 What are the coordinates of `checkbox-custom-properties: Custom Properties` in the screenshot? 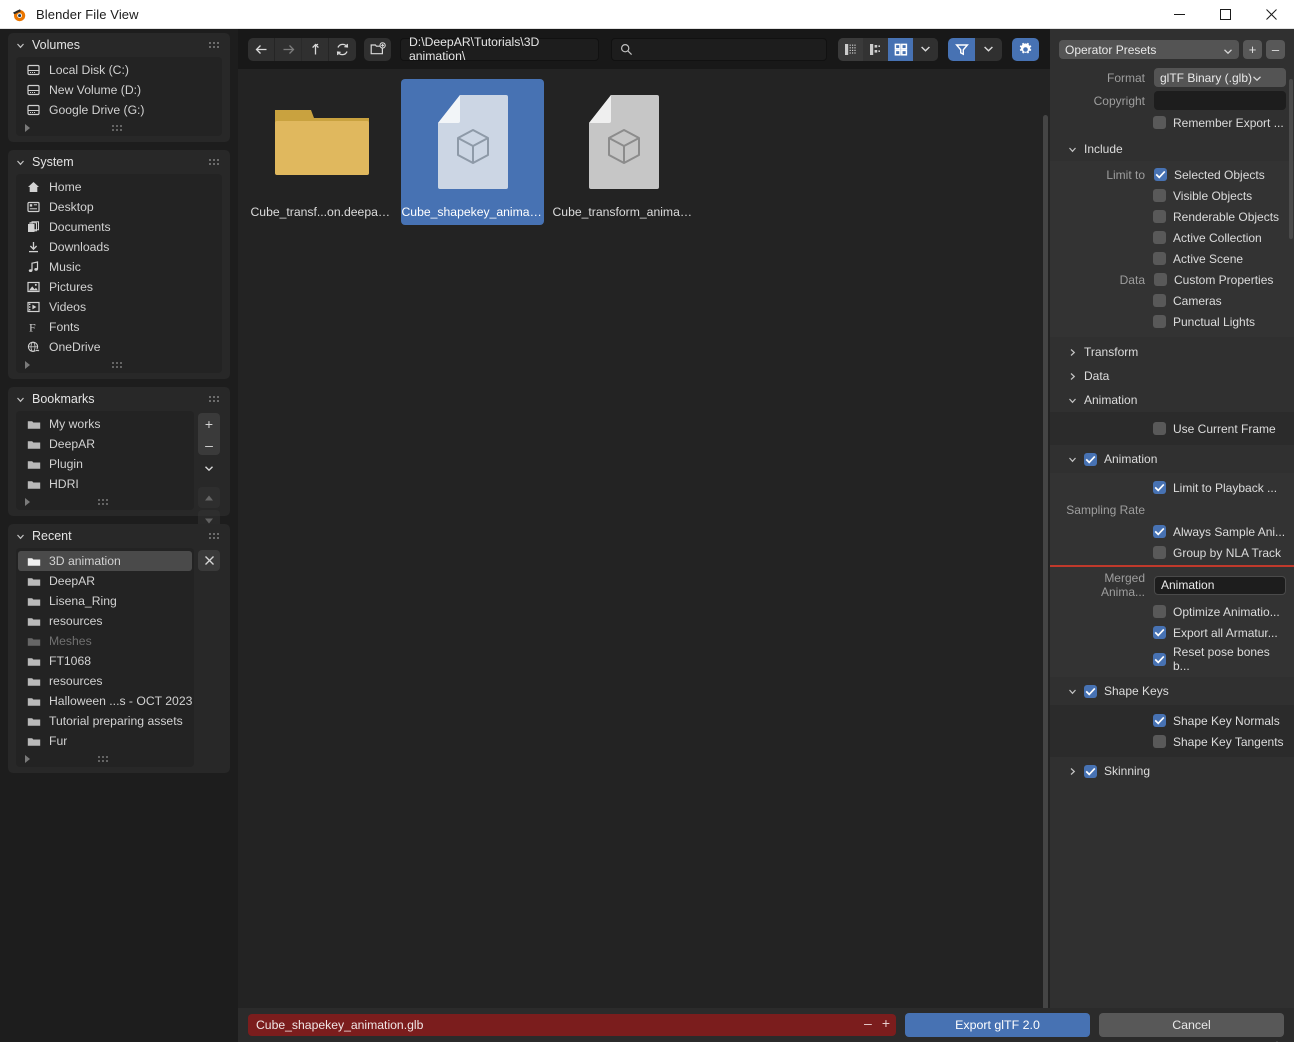 It's located at (1213, 280).